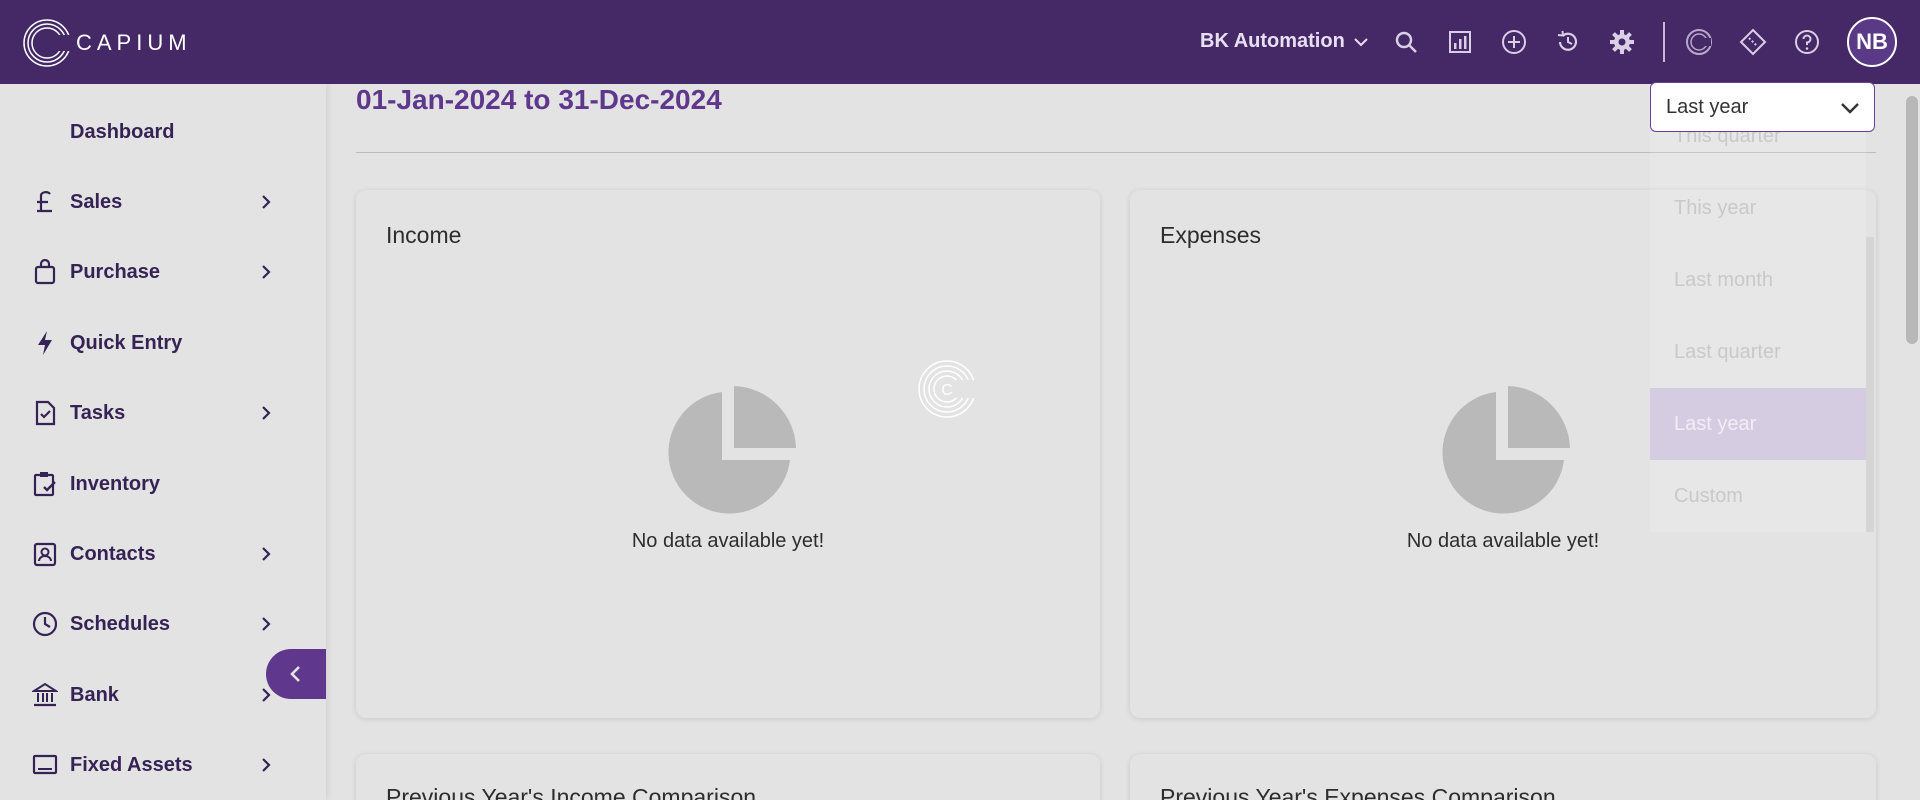 The height and width of the screenshot is (800, 1920). What do you see at coordinates (1272, 41) in the screenshot?
I see `organisation-name: BK Automation` at bounding box center [1272, 41].